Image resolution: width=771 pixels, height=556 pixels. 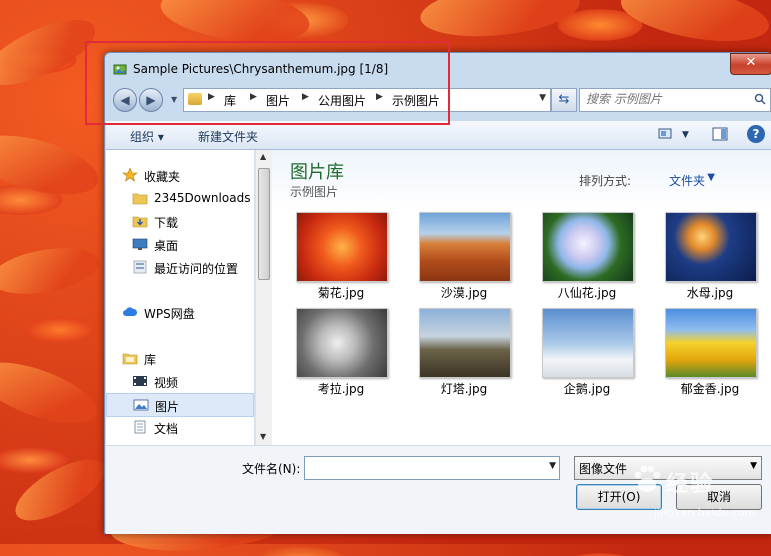 I want to click on arrange-by-label: 排列方式:, so click(x=604, y=181).